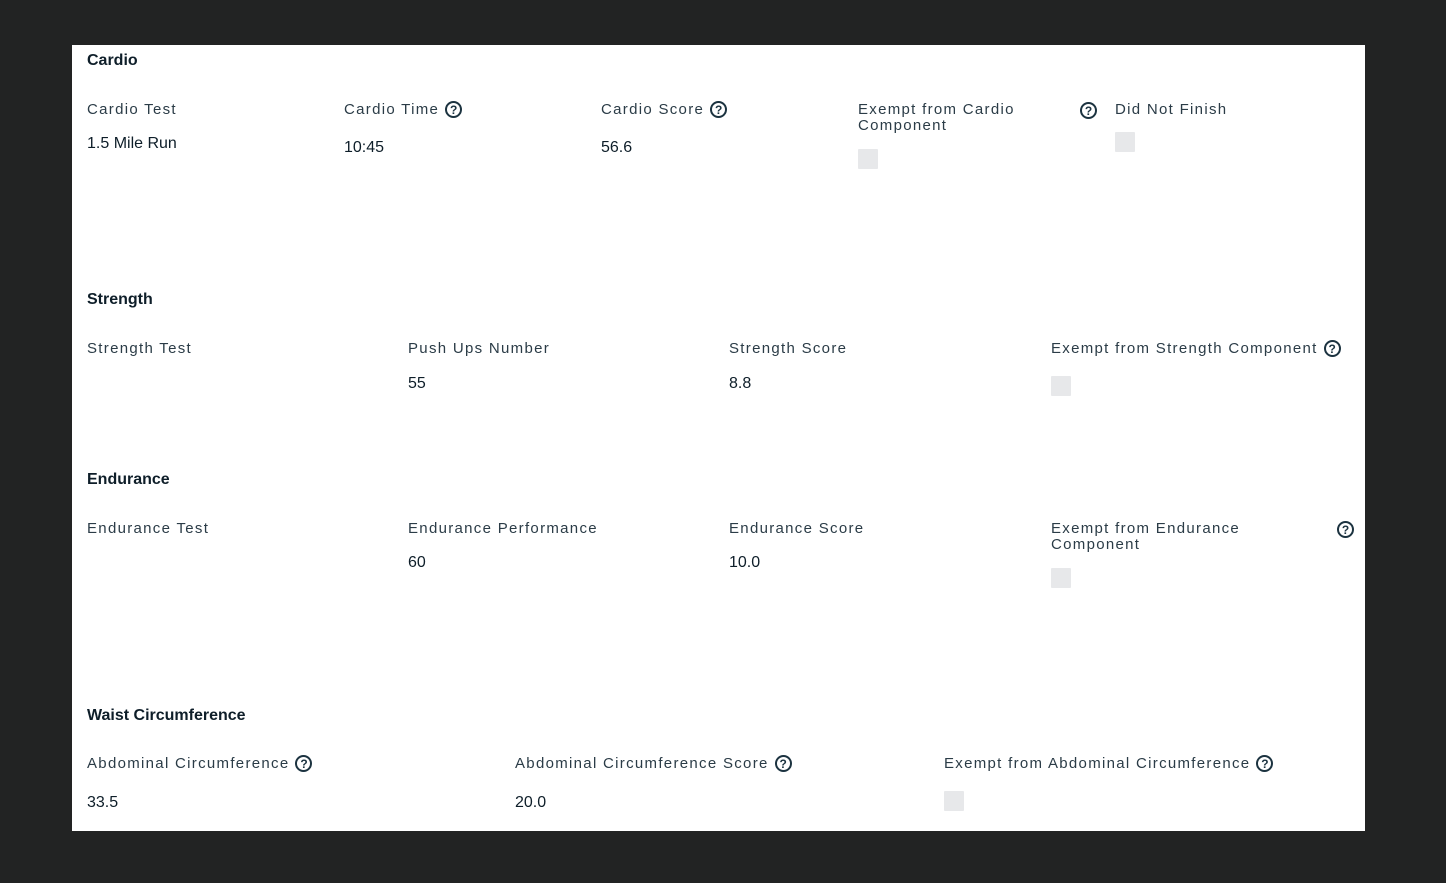 The image size is (1446, 883). Describe the element at coordinates (936, 117) in the screenshot. I see `cardio-exempt-label: Exempt from Cardio Component` at that location.